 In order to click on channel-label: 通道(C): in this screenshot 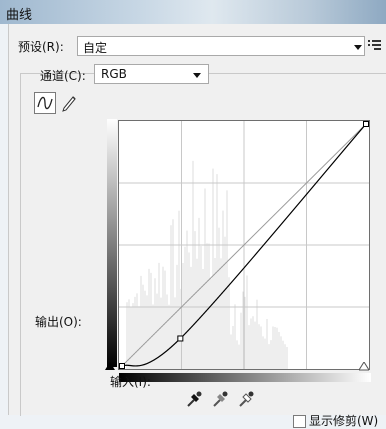, I will do `click(63, 76)`.